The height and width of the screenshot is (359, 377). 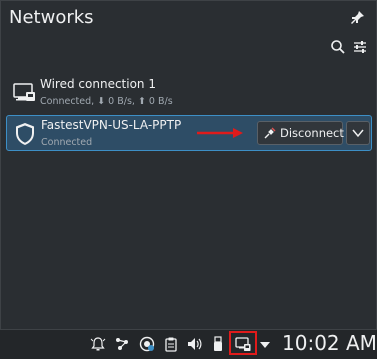 What do you see at coordinates (270, 133) in the screenshot?
I see `disconnect-plug-icon` at bounding box center [270, 133].